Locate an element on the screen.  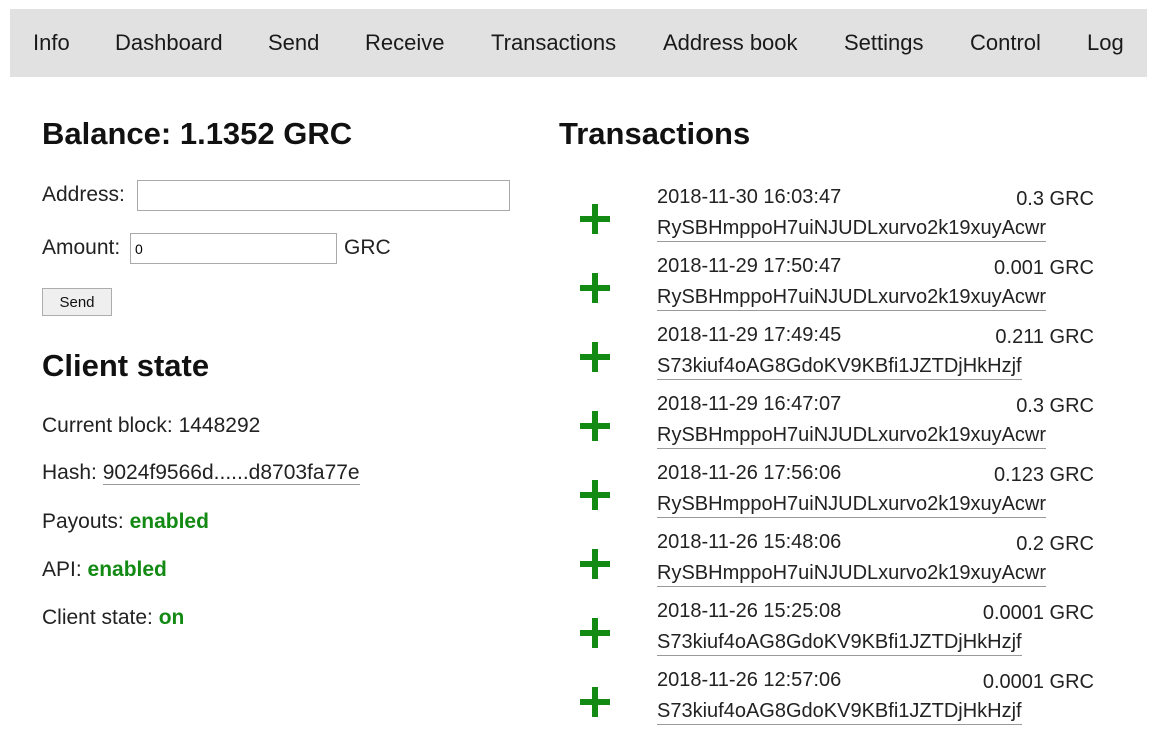
client-state-row: Client state: on is located at coordinates (113, 618).